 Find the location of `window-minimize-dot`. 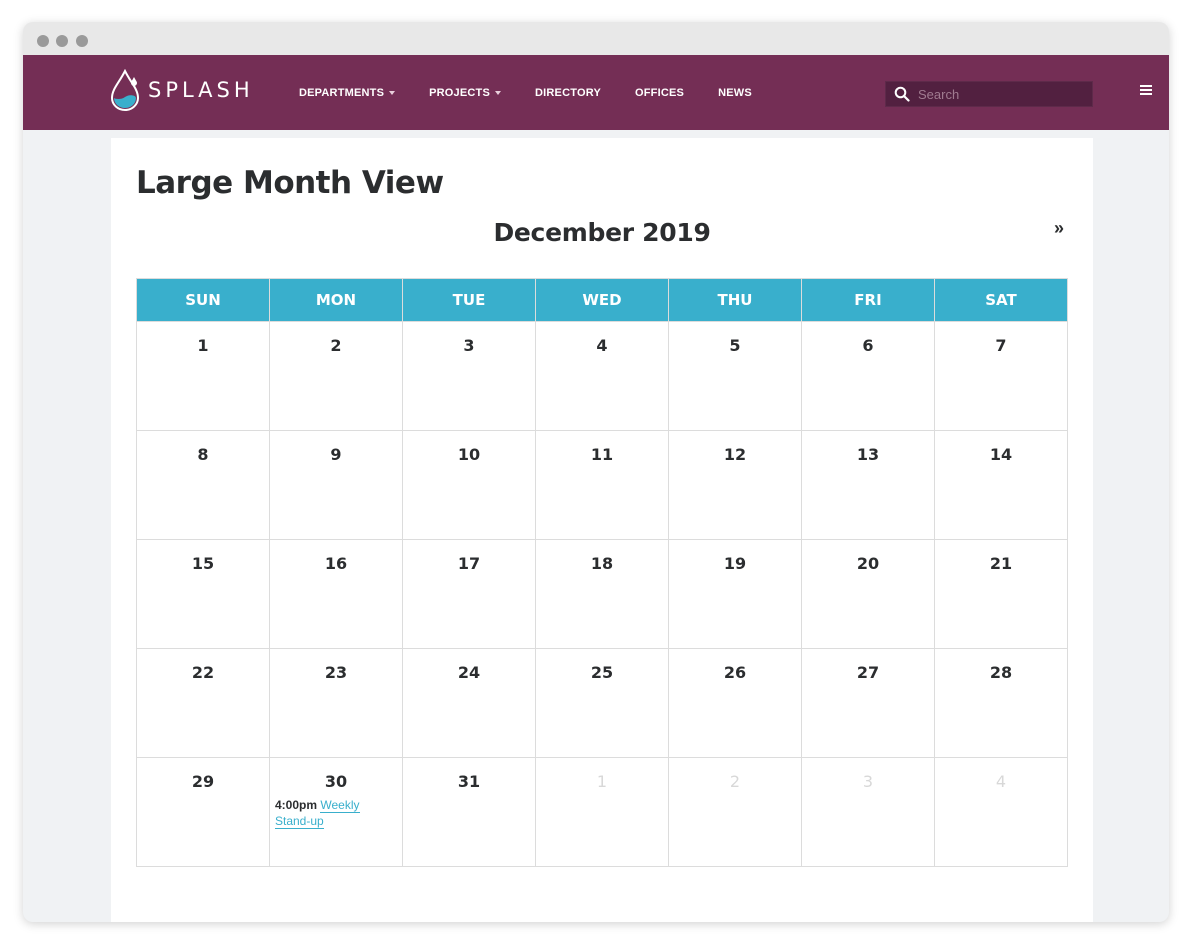

window-minimize-dot is located at coordinates (62, 41).